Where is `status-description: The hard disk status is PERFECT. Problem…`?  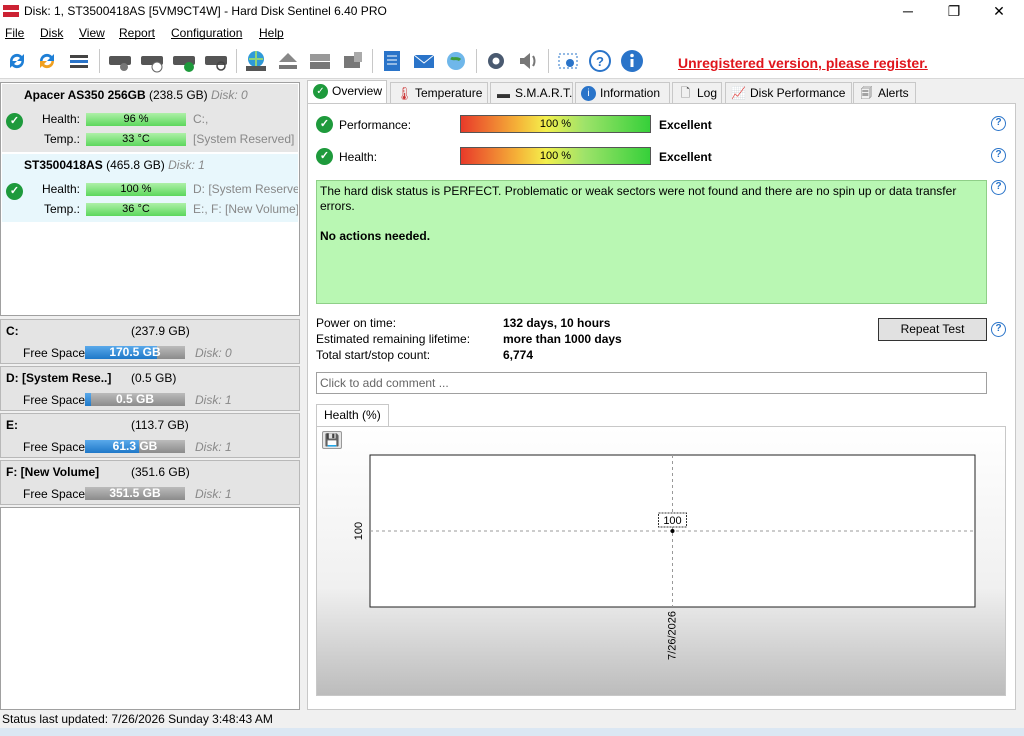
status-description: The hard disk status is PERFECT. Problem… is located at coordinates (651, 242).